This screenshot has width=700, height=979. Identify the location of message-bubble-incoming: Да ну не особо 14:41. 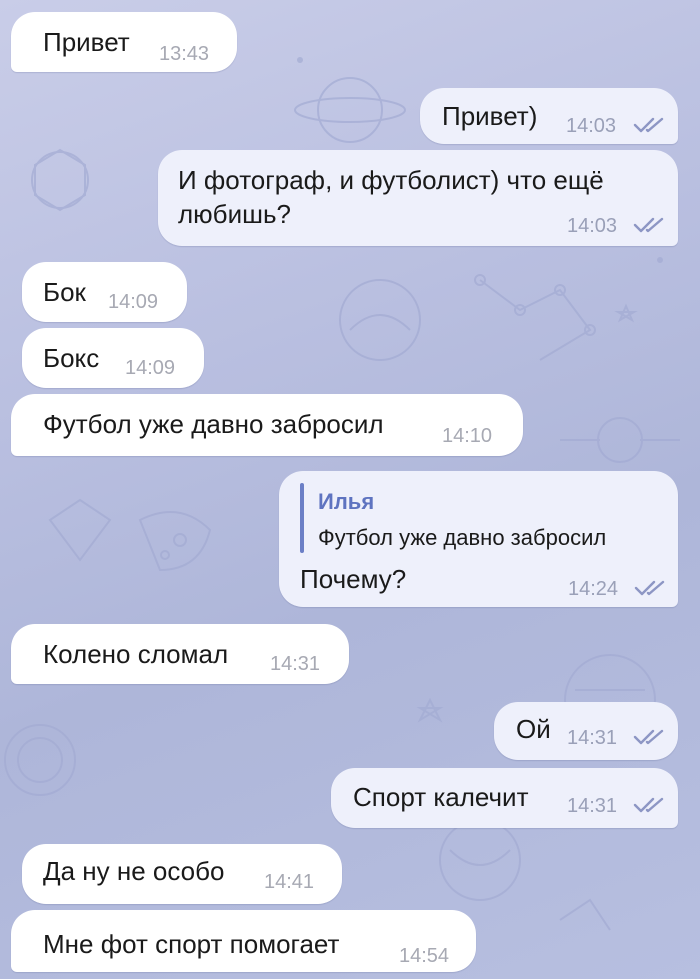
(182, 874).